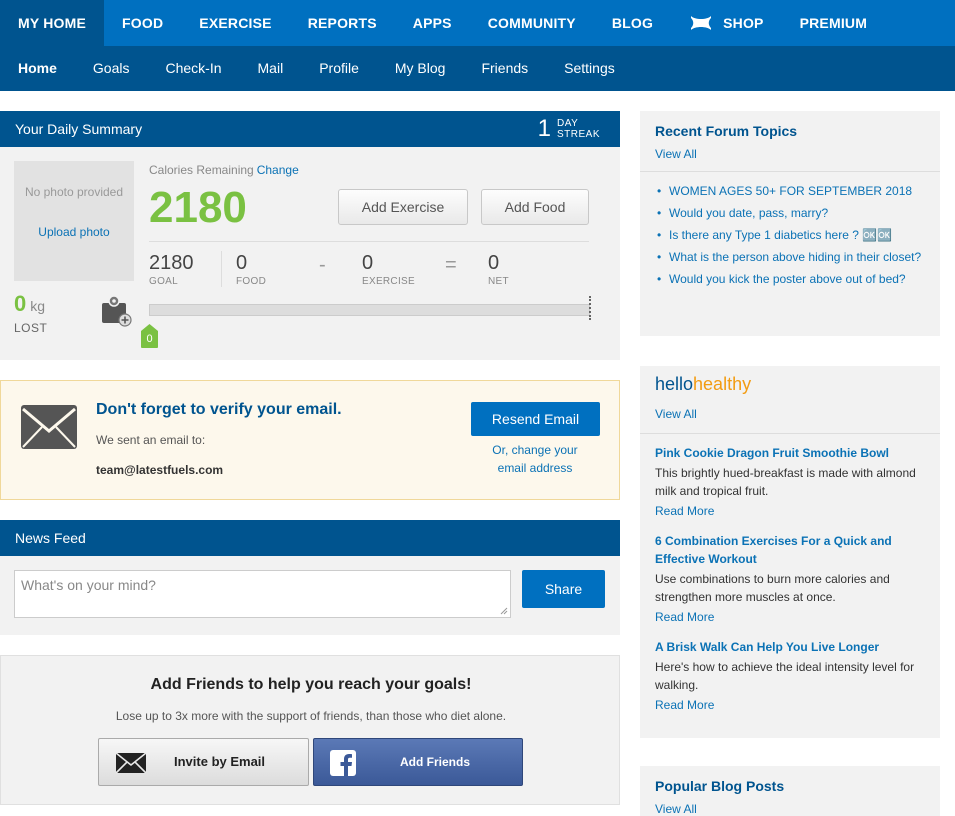  Describe the element at coordinates (451, 265) in the screenshot. I see `equals-operator: =` at that location.